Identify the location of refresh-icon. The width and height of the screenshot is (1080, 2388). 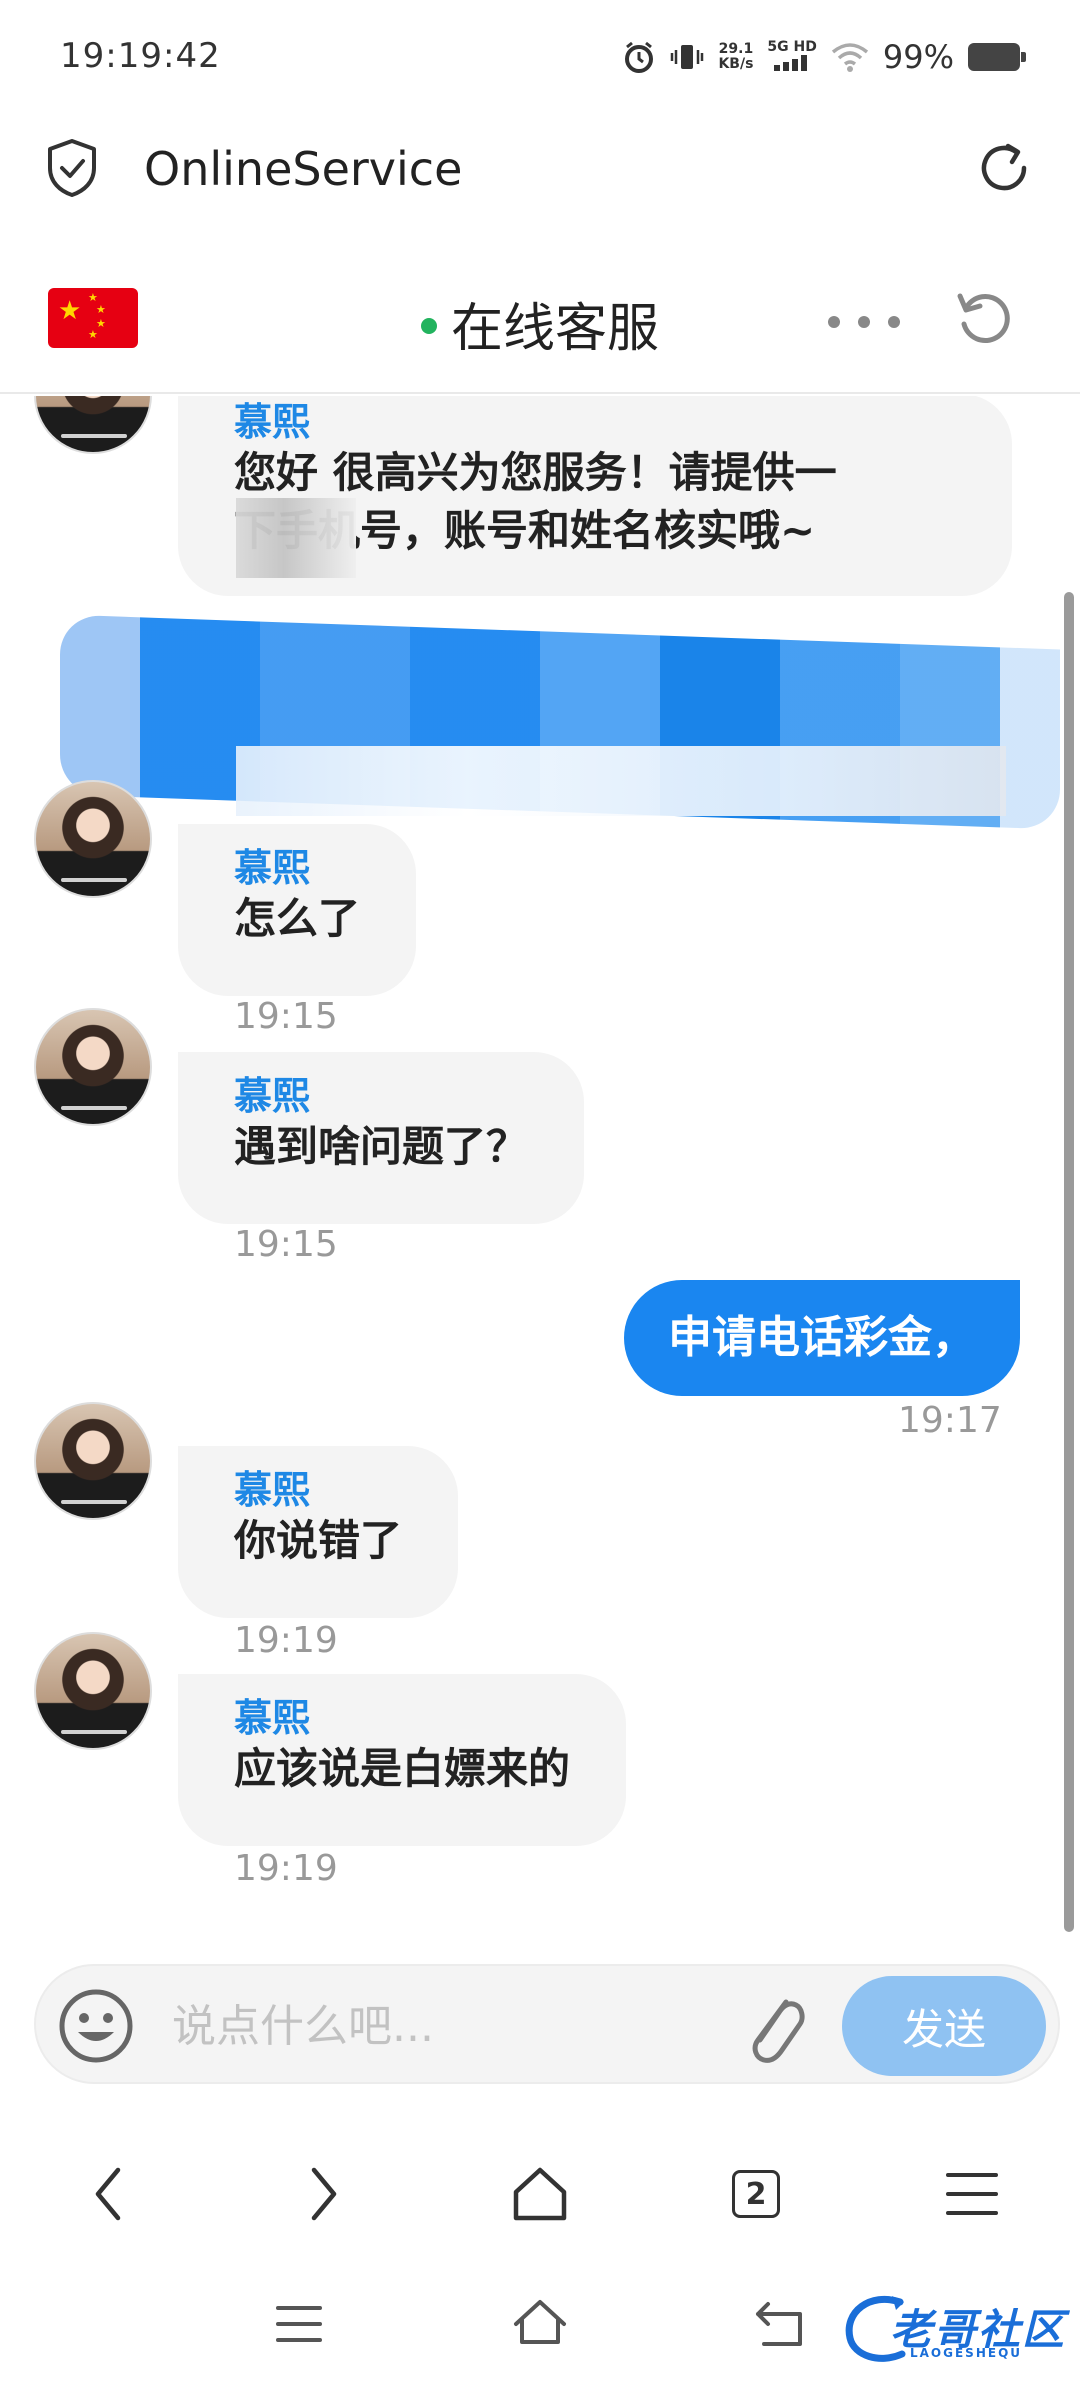
(1004, 168).